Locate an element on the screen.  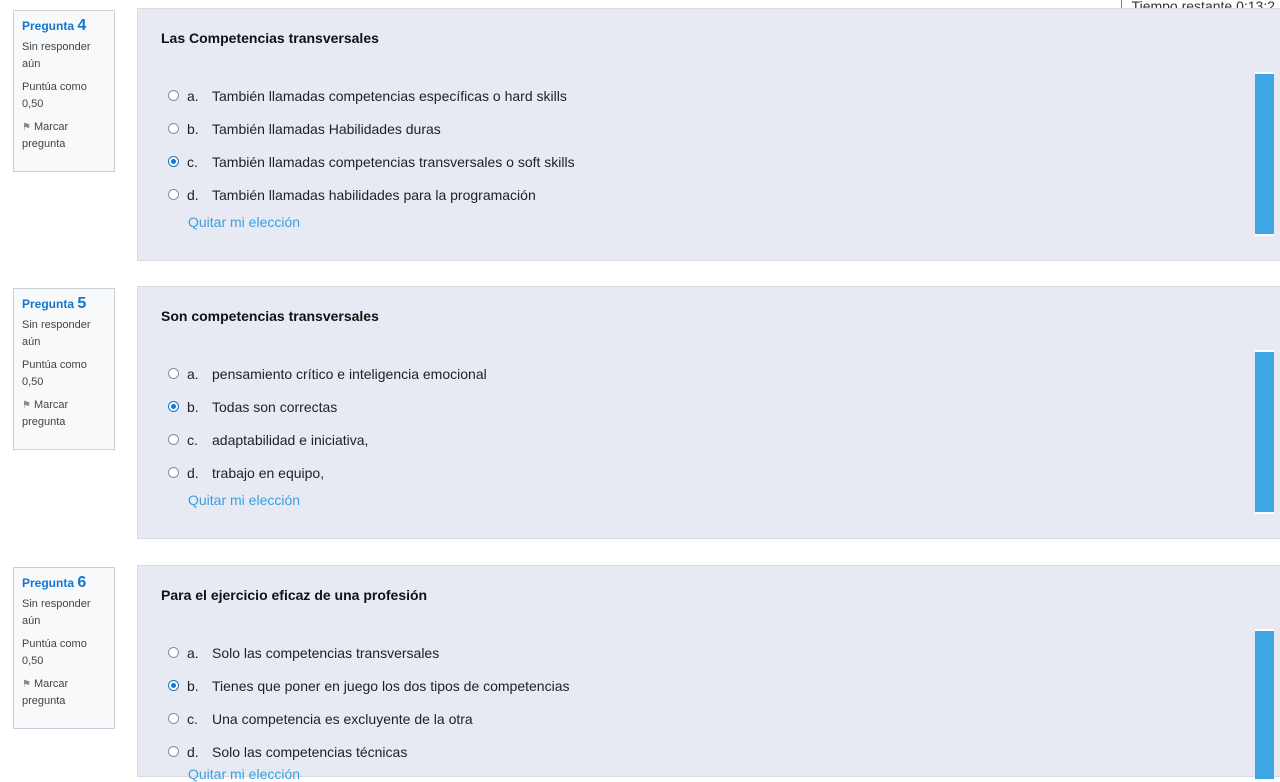
option-text: Solo las competencias transversales is located at coordinates (326, 652).